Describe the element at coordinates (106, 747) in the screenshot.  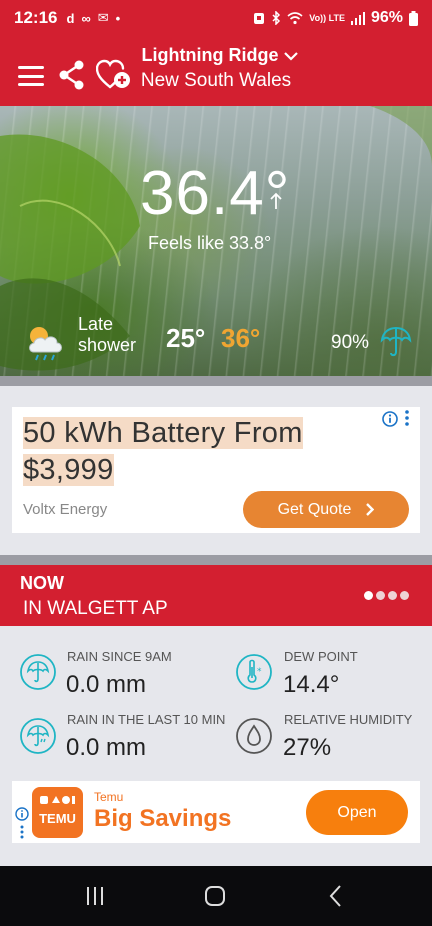
I see `rain-last-10-min-value: 0.0 mm` at that location.